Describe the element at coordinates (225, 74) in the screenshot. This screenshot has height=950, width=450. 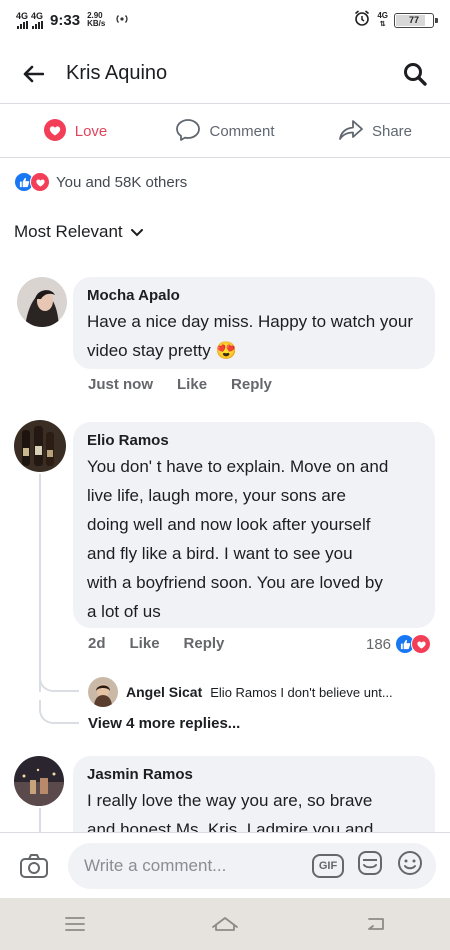
I see `page-header: Kris Aquino` at that location.